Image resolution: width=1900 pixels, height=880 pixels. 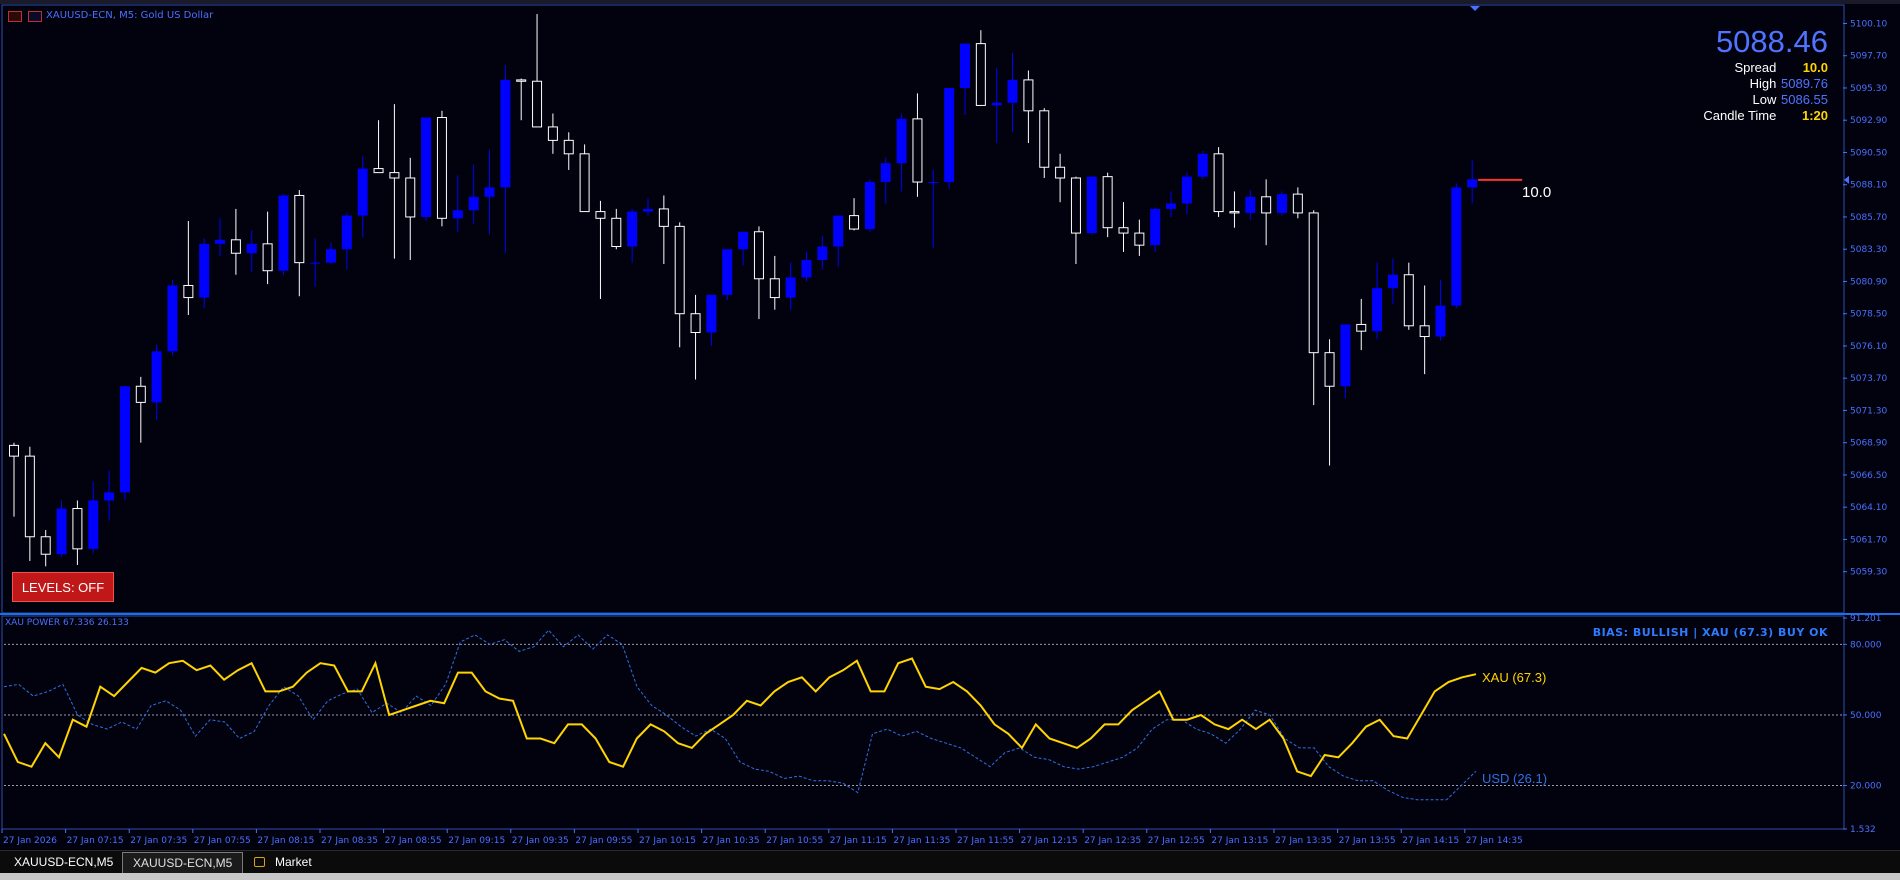 I want to click on price-axis-label: 5073.70, so click(x=1868, y=379).